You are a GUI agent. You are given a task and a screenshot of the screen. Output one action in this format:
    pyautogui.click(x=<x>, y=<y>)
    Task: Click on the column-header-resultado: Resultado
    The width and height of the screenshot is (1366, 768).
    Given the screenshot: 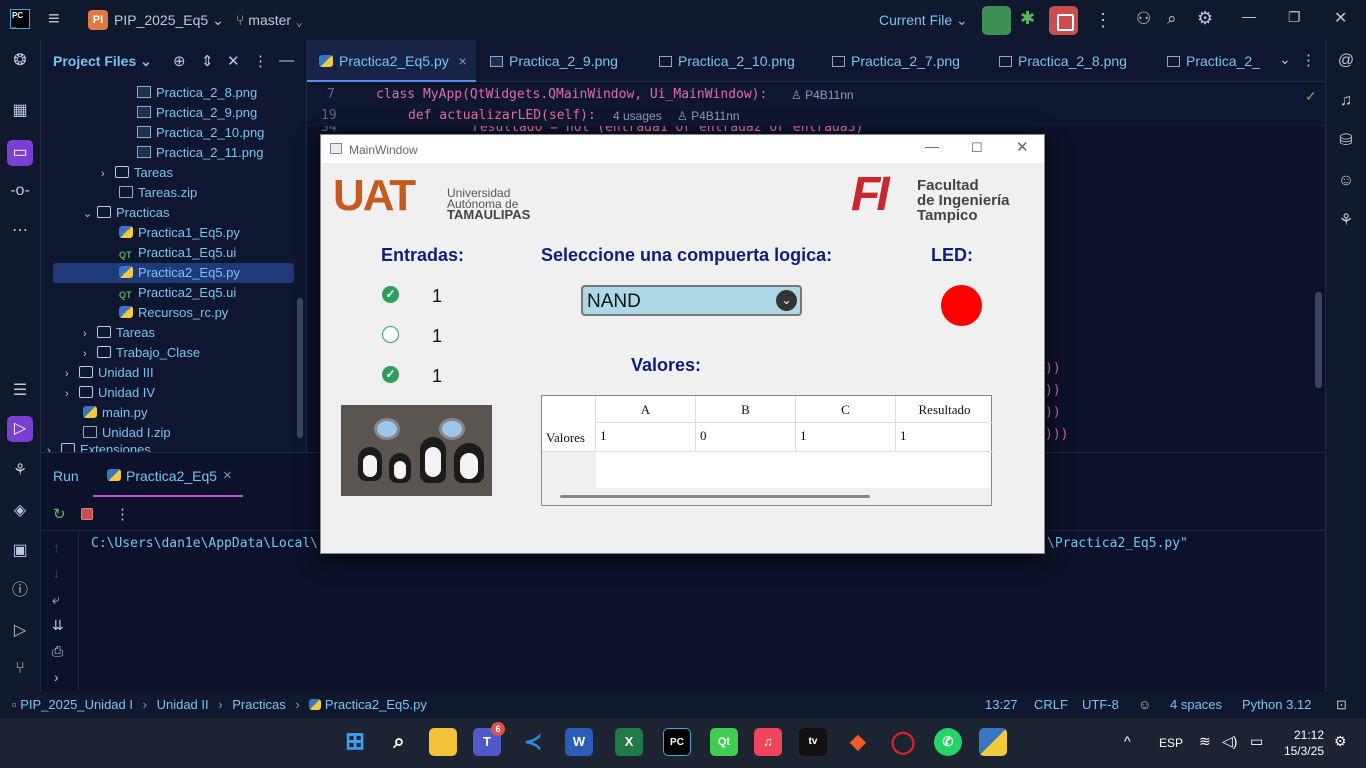 What is the action you would take?
    pyautogui.click(x=944, y=409)
    